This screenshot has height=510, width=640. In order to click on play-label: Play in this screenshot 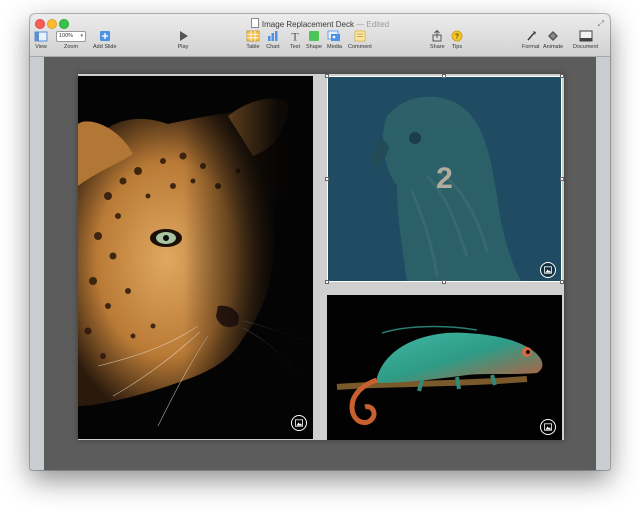, I will do `click(183, 47)`.